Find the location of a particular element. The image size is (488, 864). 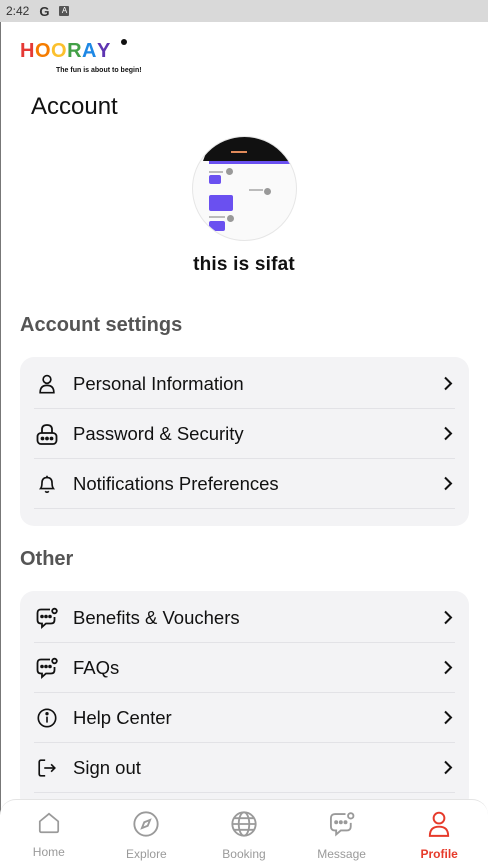

menu-item-benefits-vouchers: Benefits & Vouchers is located at coordinates (244, 618).